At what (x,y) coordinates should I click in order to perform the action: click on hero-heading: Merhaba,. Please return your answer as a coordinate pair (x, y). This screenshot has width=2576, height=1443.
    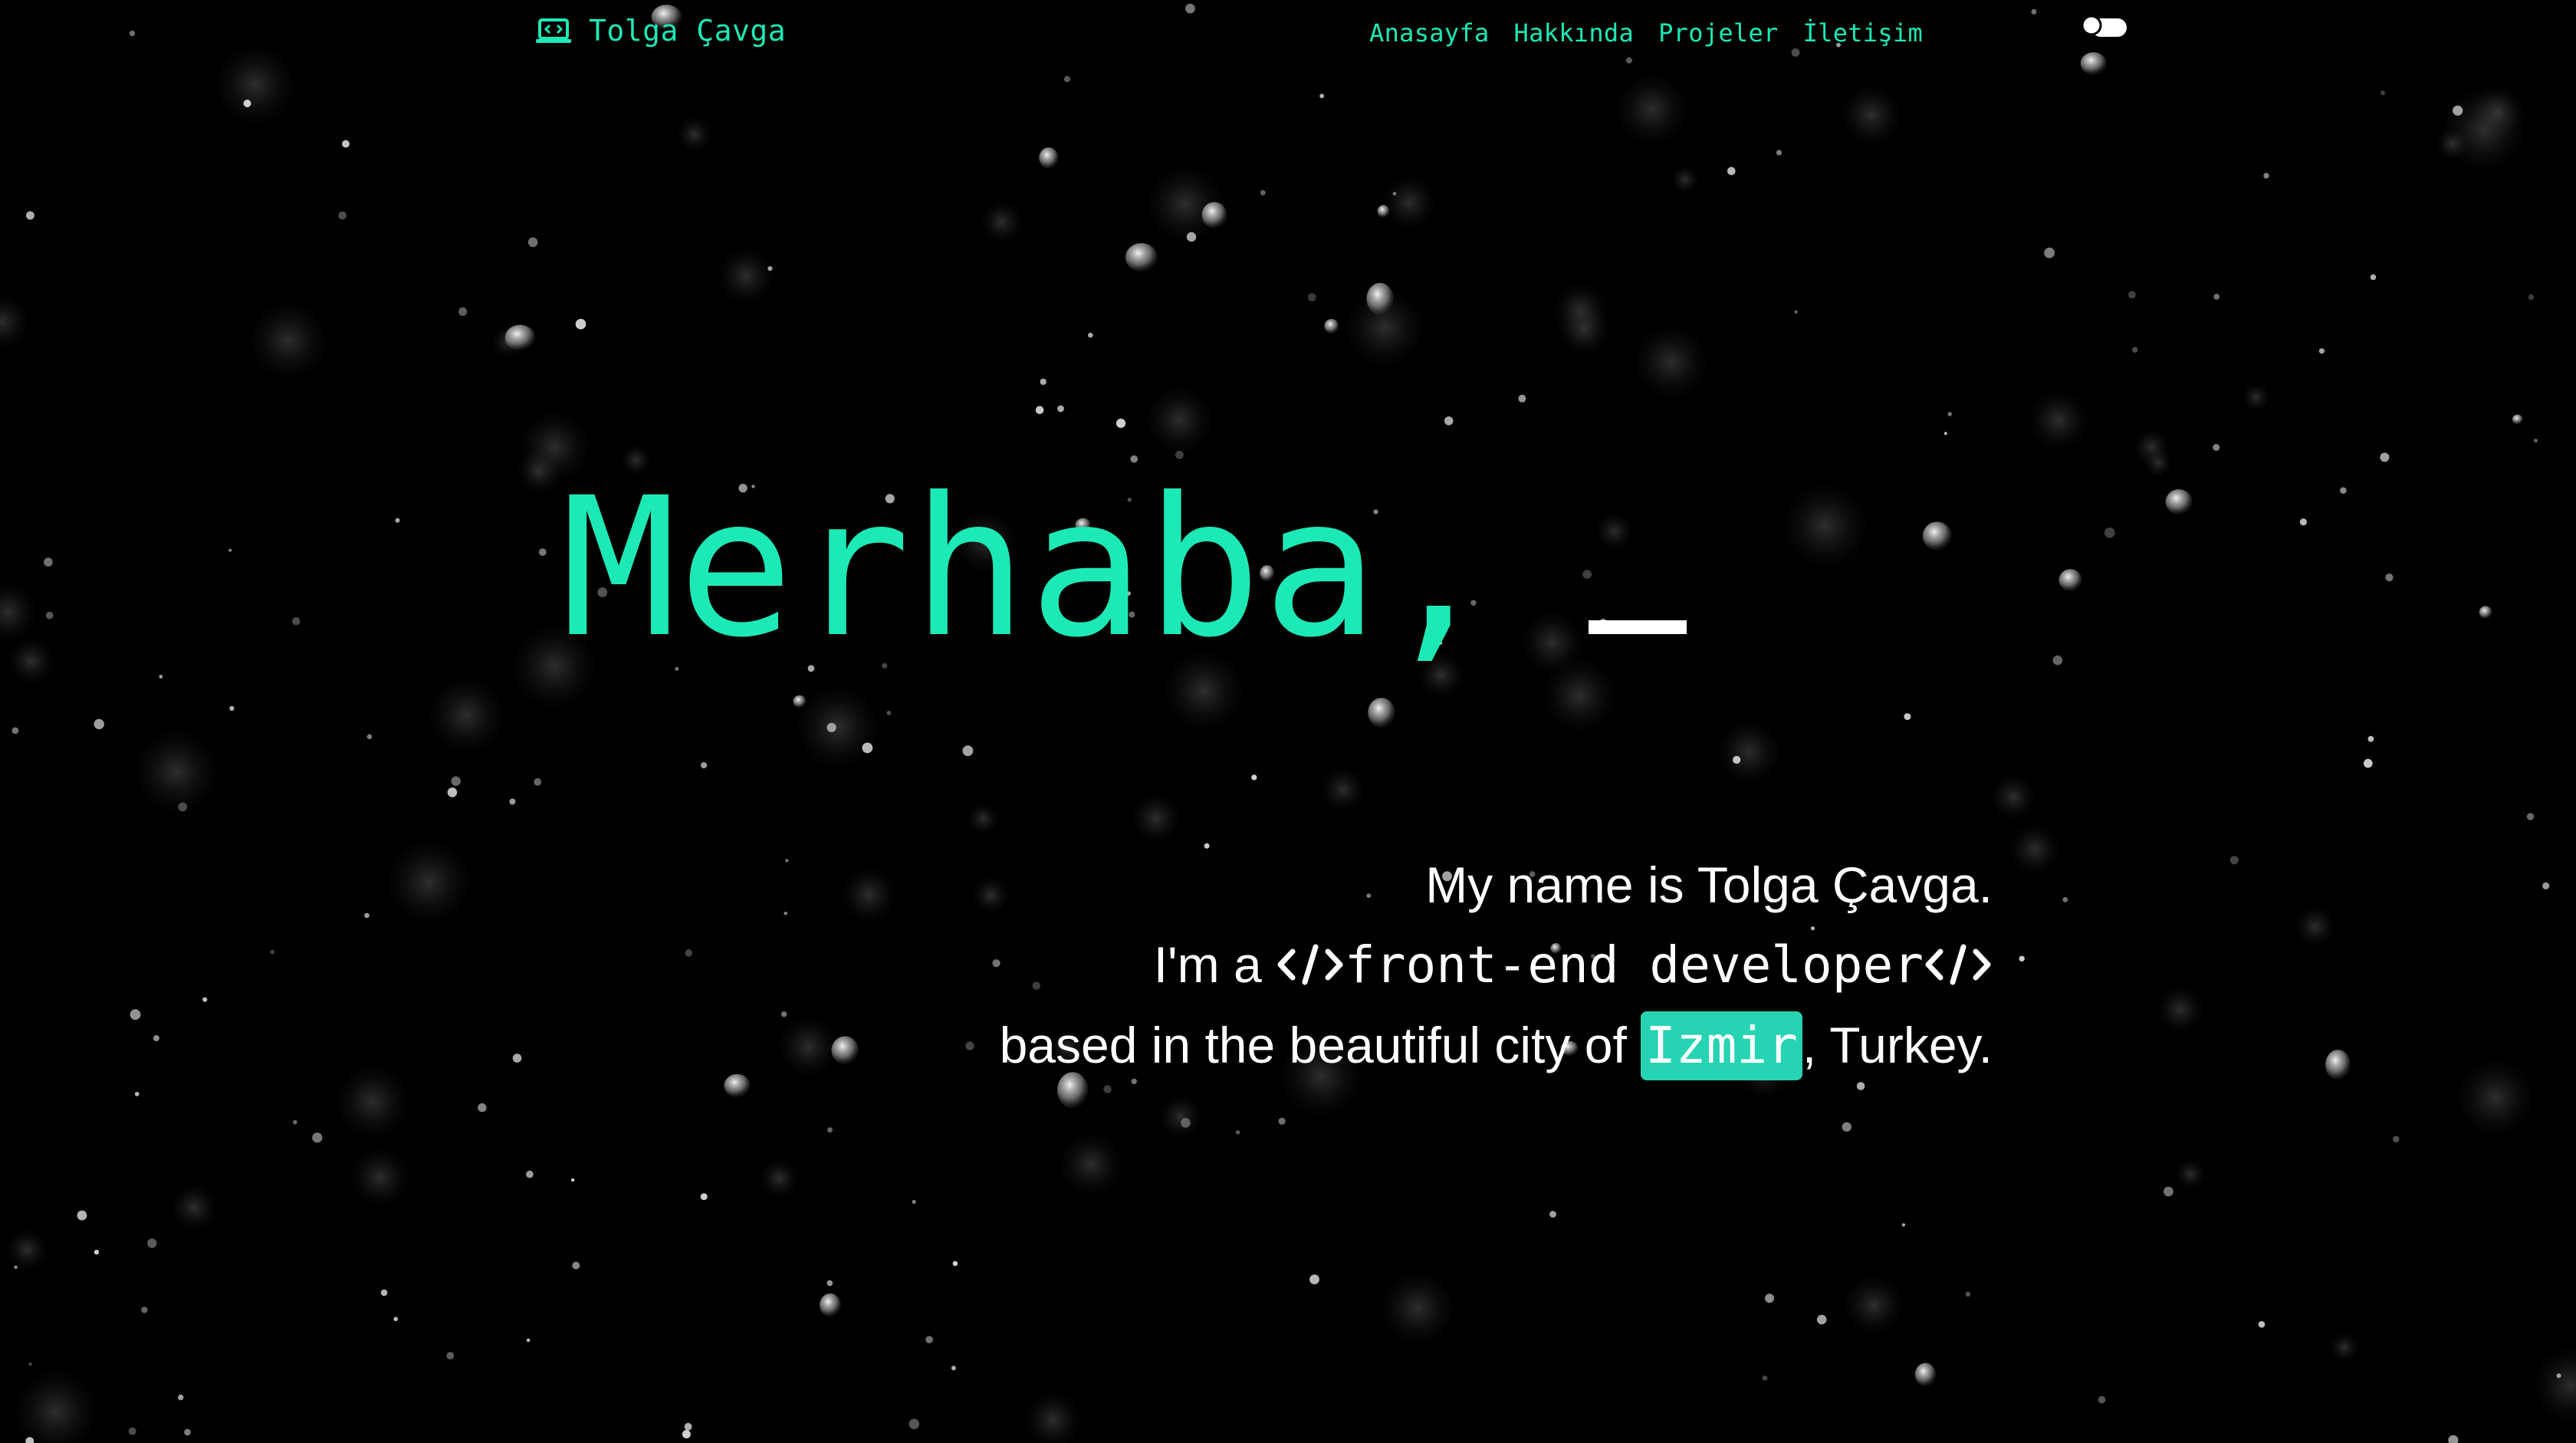
    Looking at the image, I should click on (1124, 568).